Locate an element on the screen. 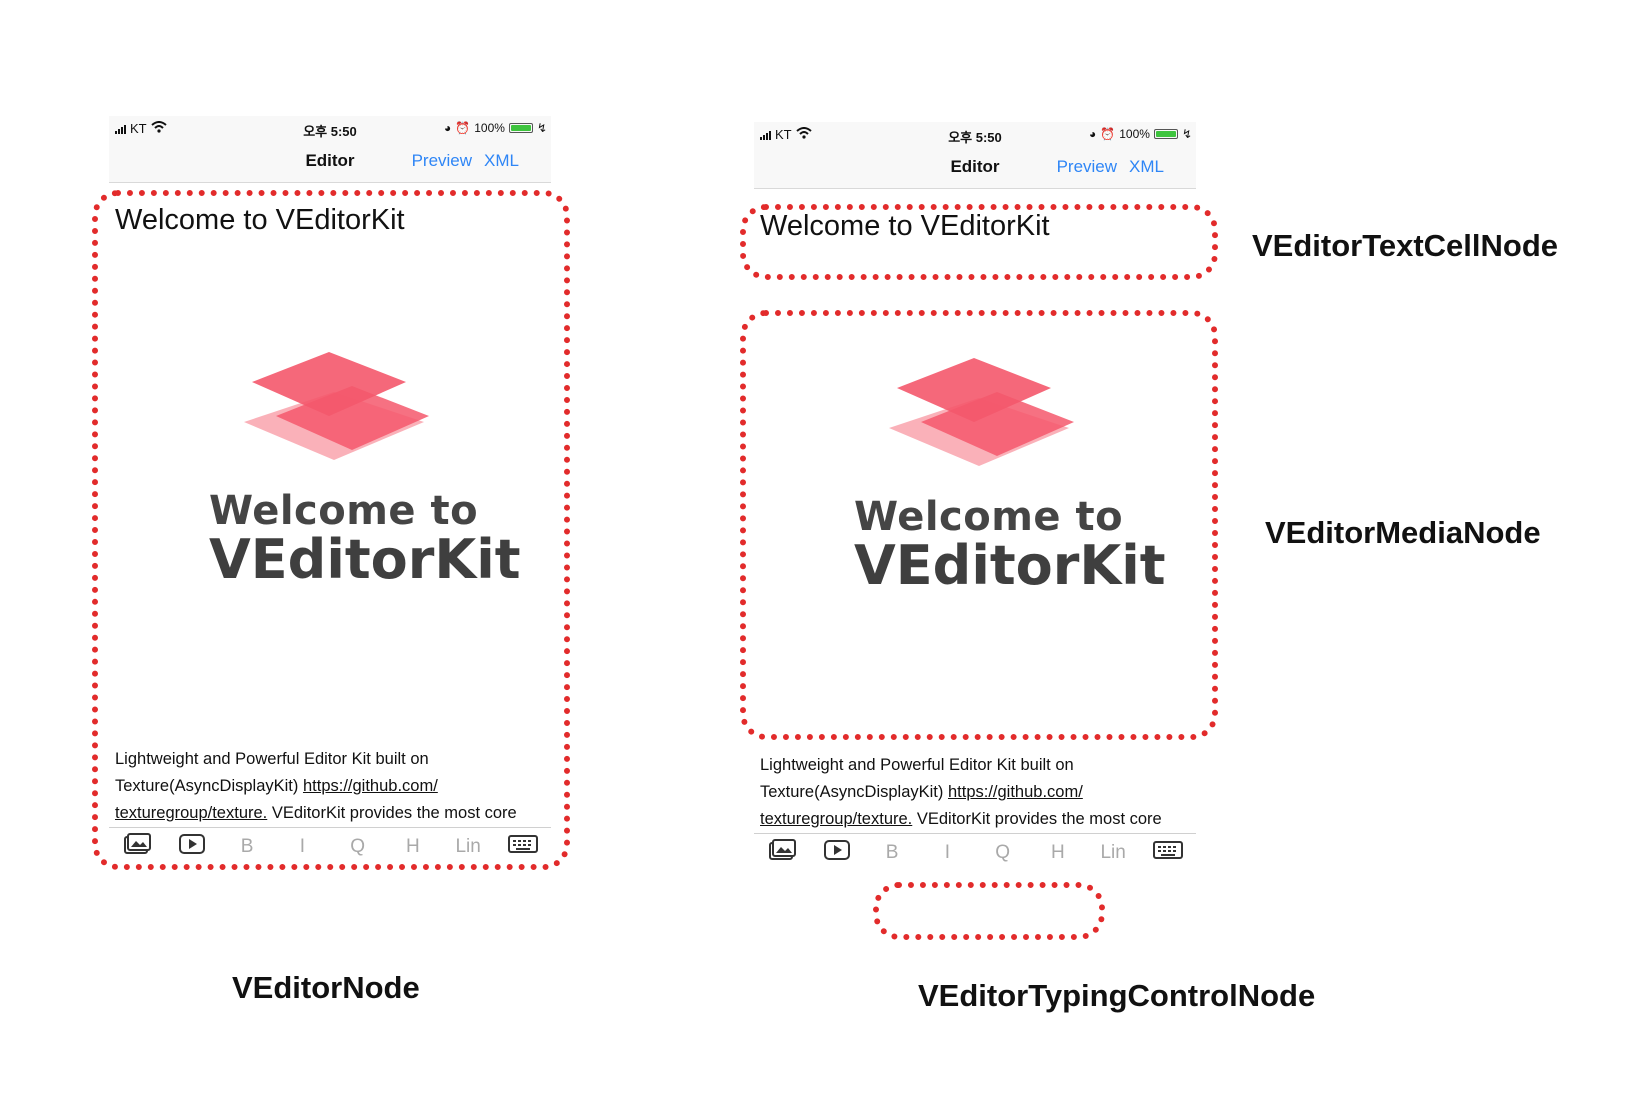 This screenshot has width=1636, height=1108. text-cell-node-outline is located at coordinates (979, 242).